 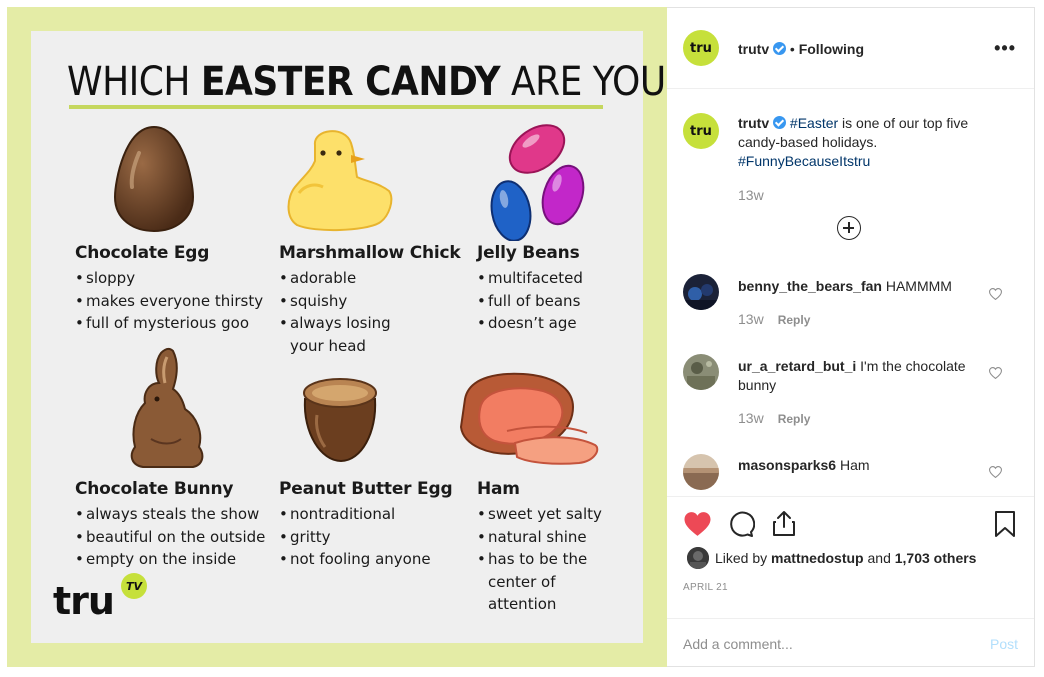 I want to click on candy-name: Chocolate Egg, so click(x=142, y=253).